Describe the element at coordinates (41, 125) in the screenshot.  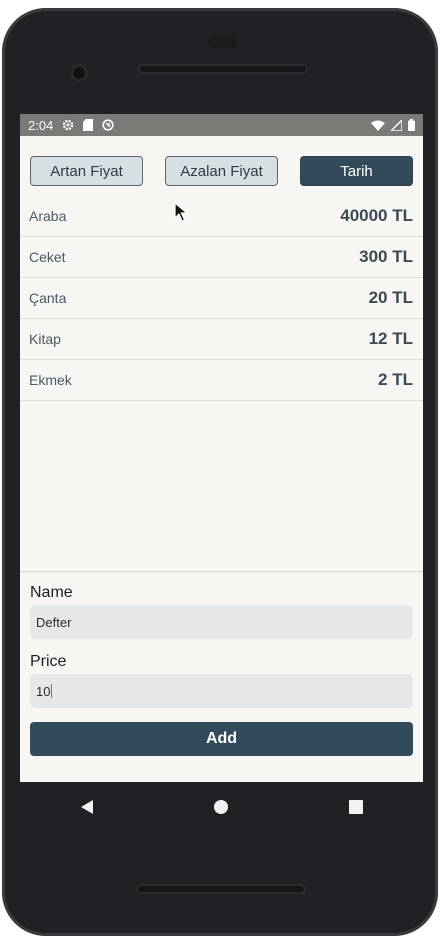
I see `status-time: 2:04` at that location.